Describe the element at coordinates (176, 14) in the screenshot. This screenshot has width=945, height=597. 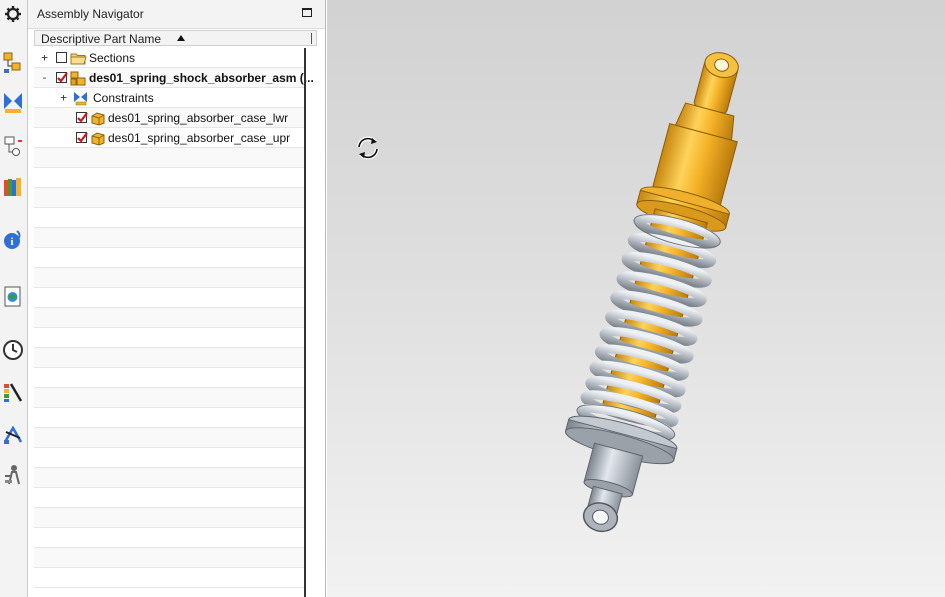
I see `navigator-header: Assembly Navigator` at that location.